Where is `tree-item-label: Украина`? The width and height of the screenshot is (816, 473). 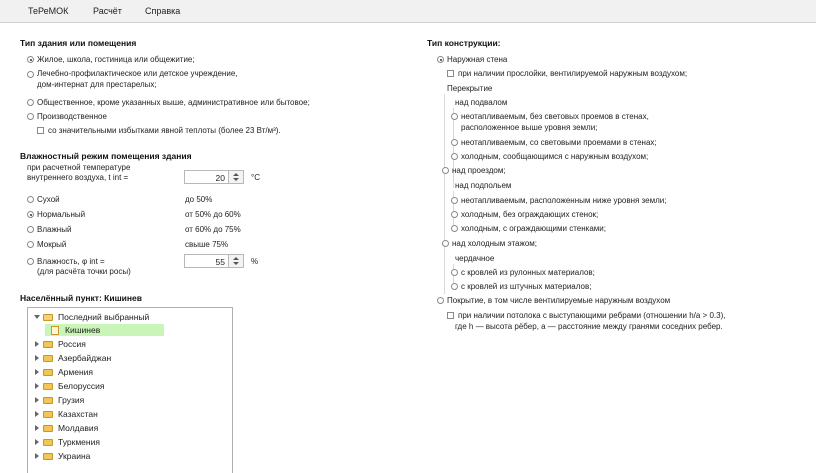
tree-item-label: Украина is located at coordinates (74, 456).